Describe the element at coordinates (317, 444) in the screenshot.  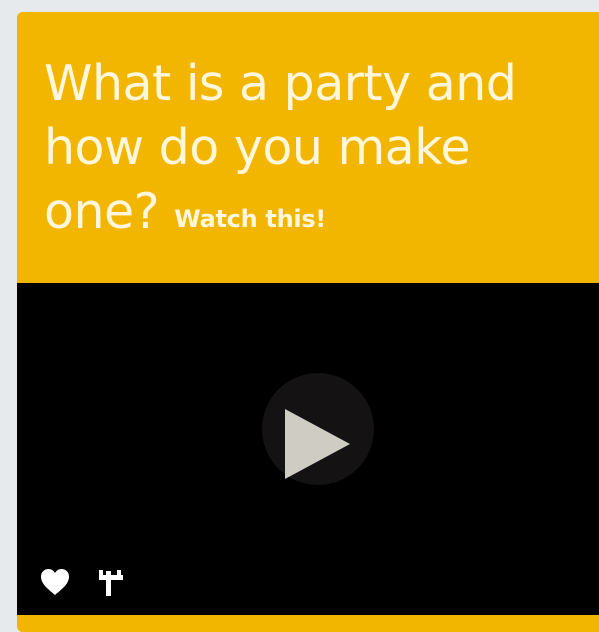
I see `play-icon` at that location.